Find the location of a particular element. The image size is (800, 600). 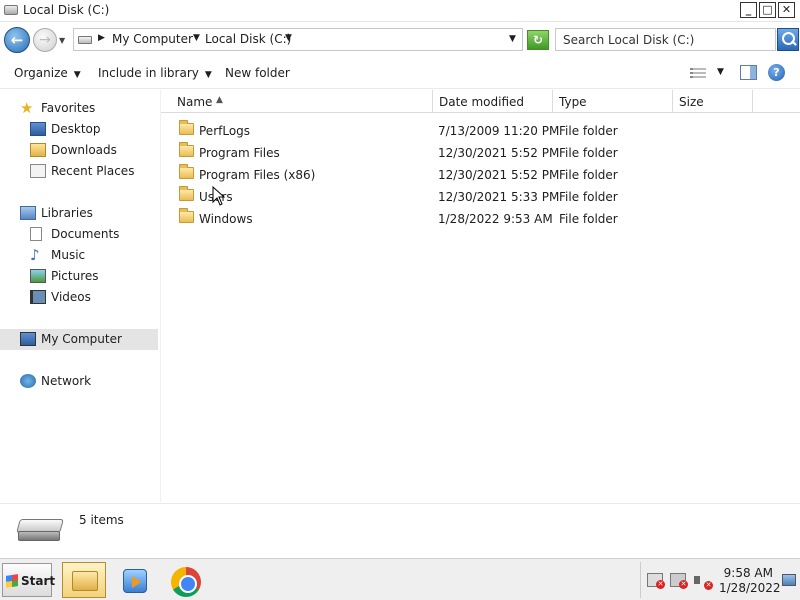

taskbar-explorer is located at coordinates (84, 580).